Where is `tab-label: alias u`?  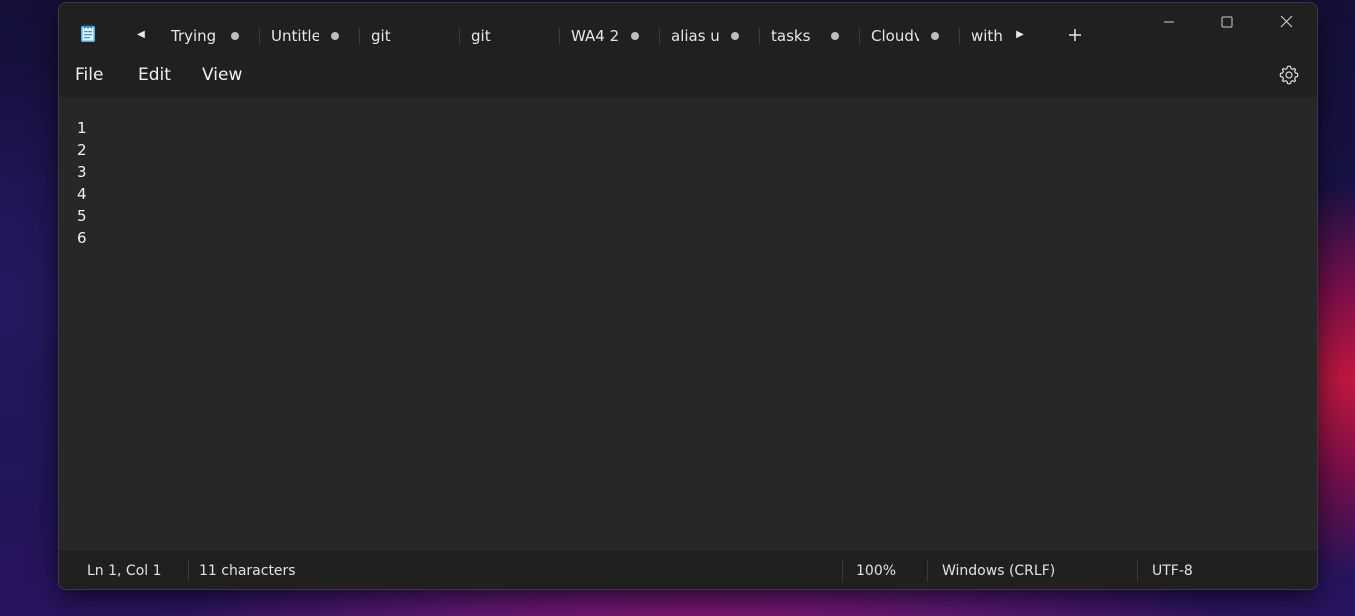 tab-label: alias u is located at coordinates (695, 36).